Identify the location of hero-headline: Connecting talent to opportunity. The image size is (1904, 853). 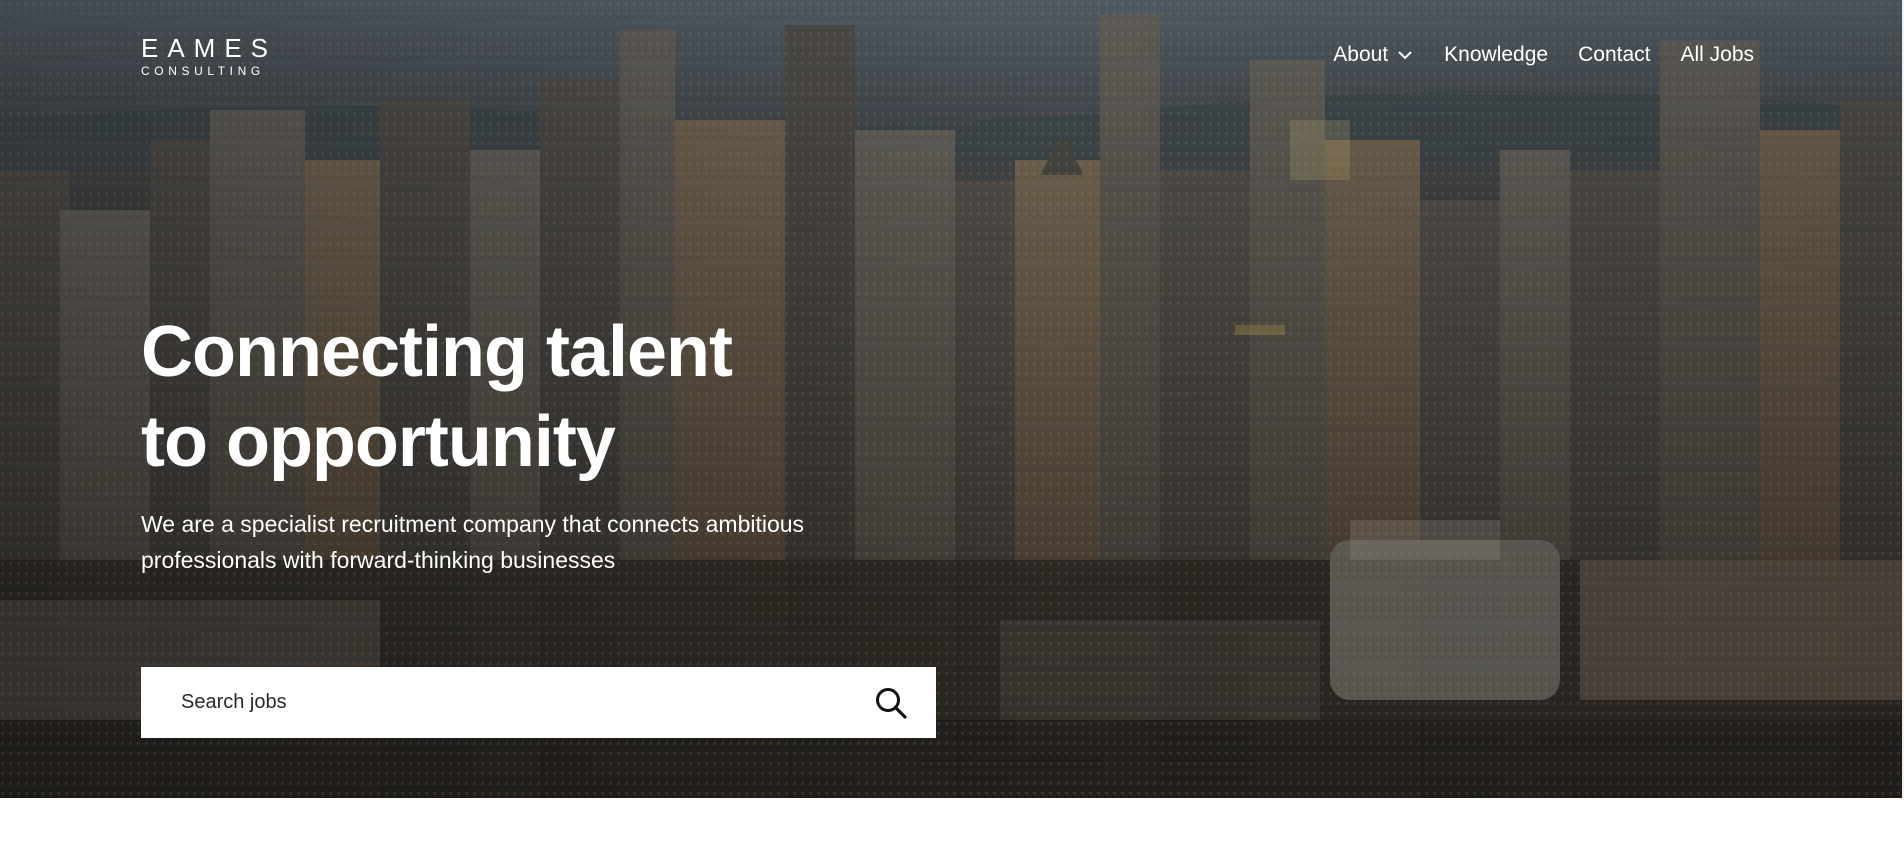
(521, 397).